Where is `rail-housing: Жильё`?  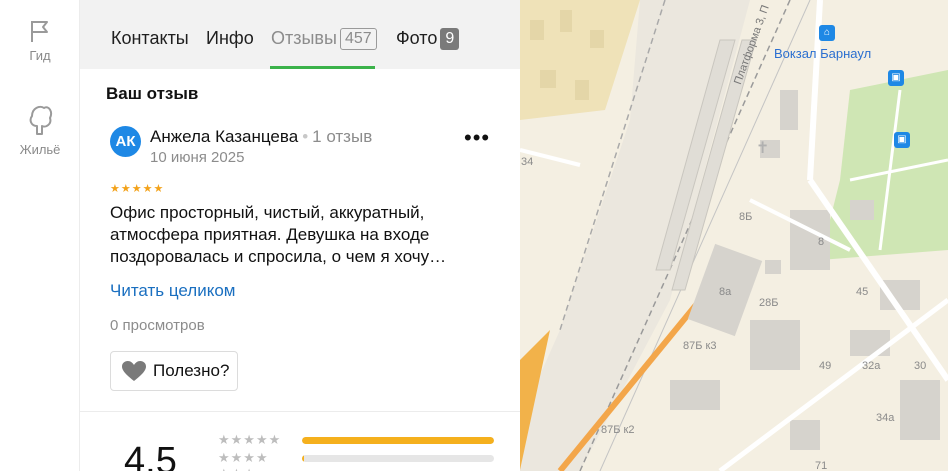 rail-housing: Жильё is located at coordinates (40, 130).